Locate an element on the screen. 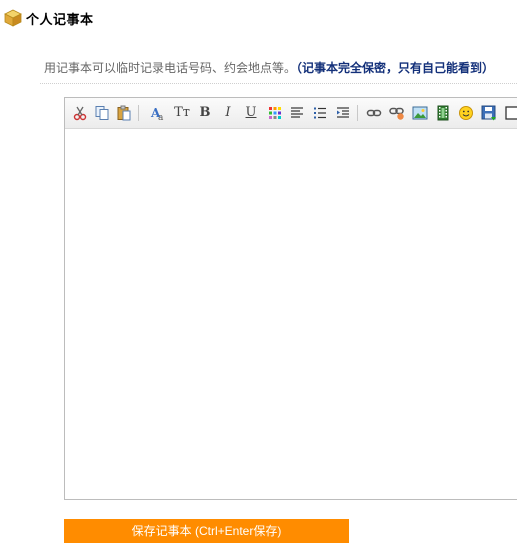 The image size is (517, 559). font-size-icon: Tт is located at coordinates (182, 113).